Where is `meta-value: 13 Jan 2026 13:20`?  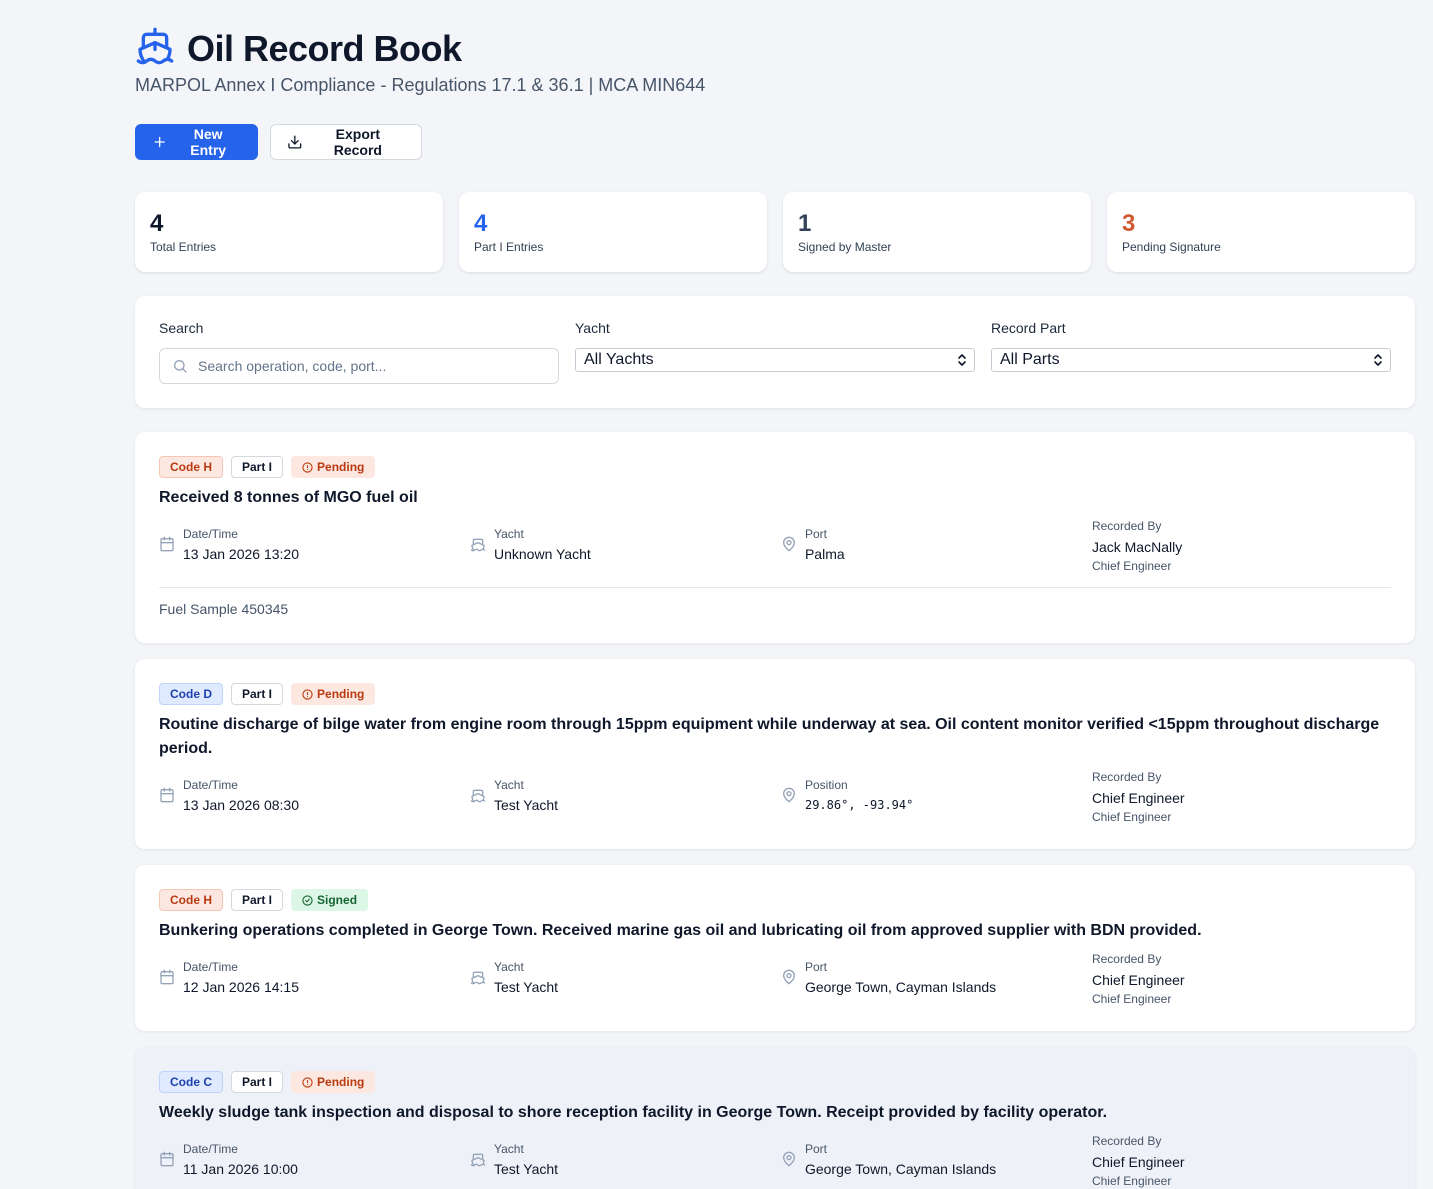
meta-value: 13 Jan 2026 13:20 is located at coordinates (241, 554).